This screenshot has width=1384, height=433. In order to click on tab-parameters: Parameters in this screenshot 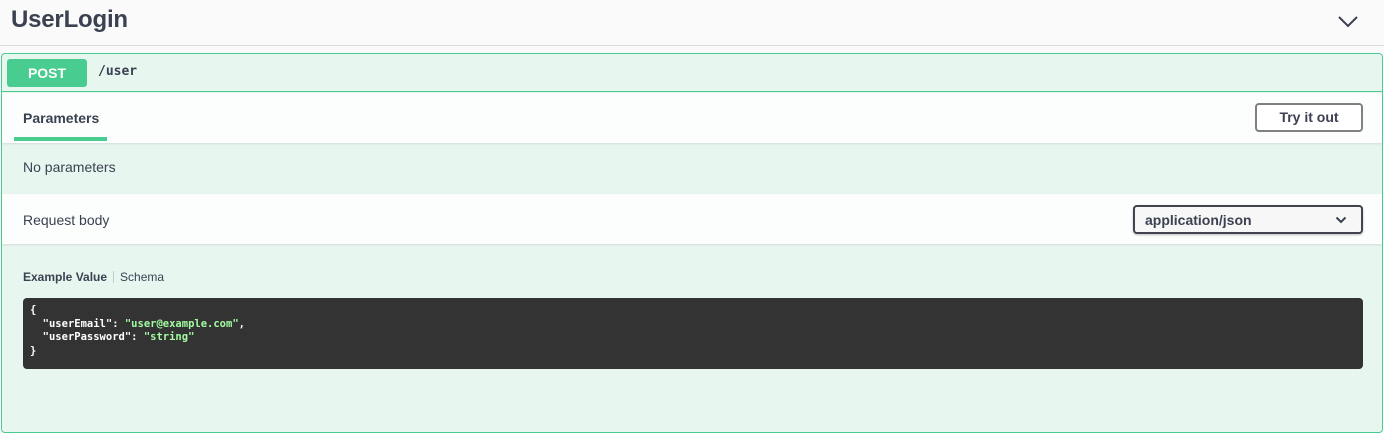, I will do `click(61, 118)`.